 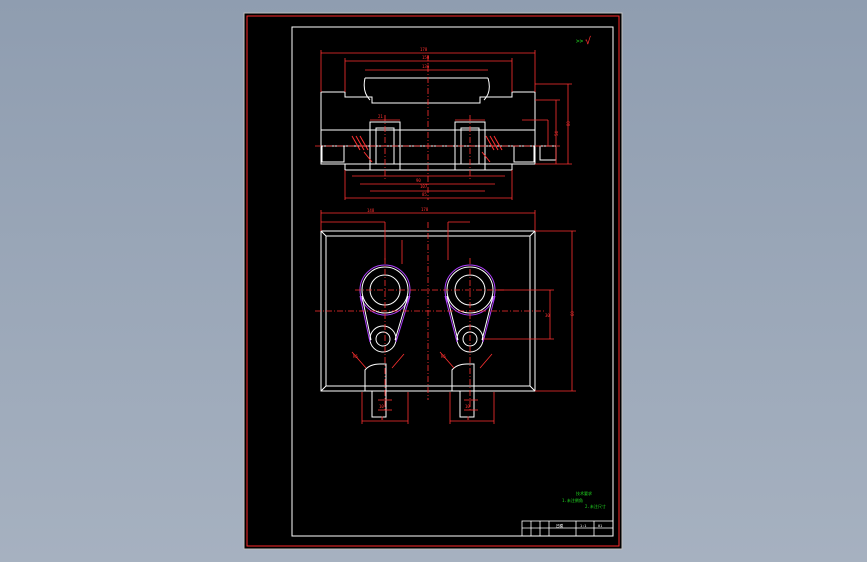 I want to click on dim-r5-right: R5, so click(x=443, y=356).